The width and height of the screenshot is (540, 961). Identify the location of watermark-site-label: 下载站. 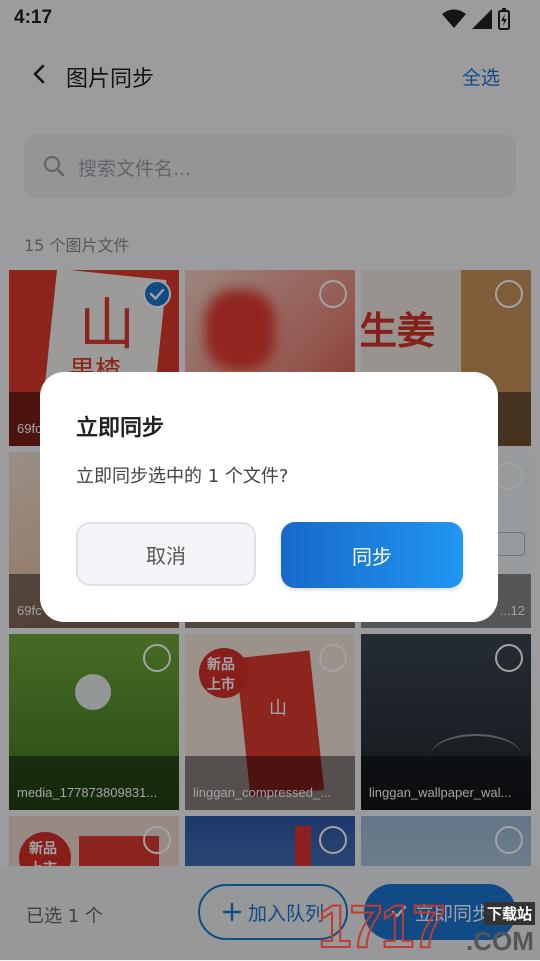
(510, 913).